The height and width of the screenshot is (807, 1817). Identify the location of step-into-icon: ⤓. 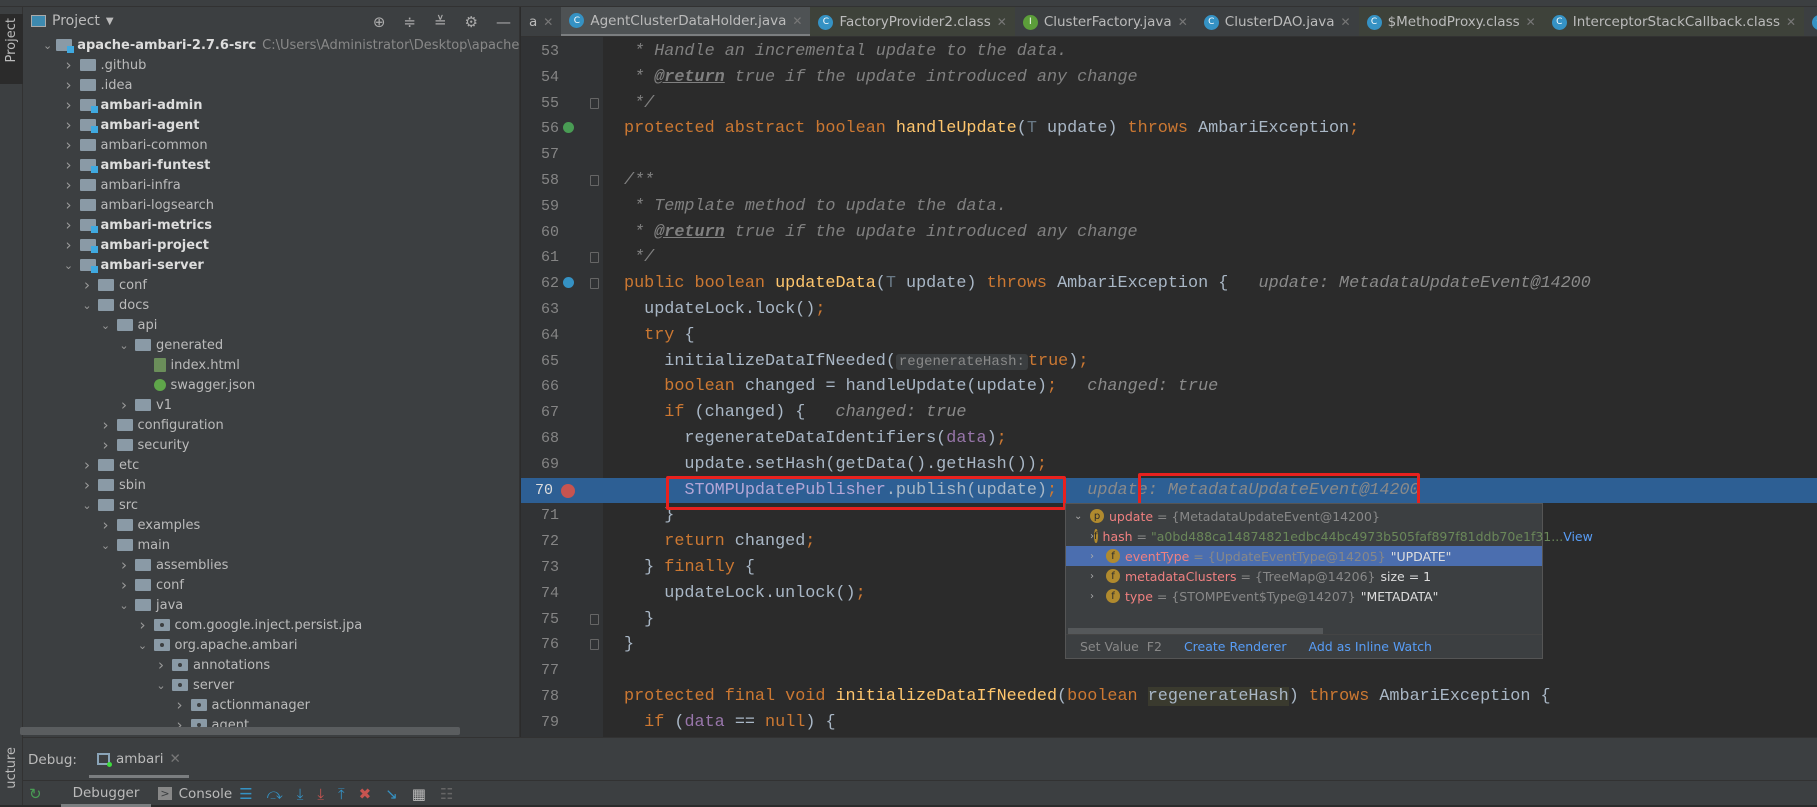
(300, 794).